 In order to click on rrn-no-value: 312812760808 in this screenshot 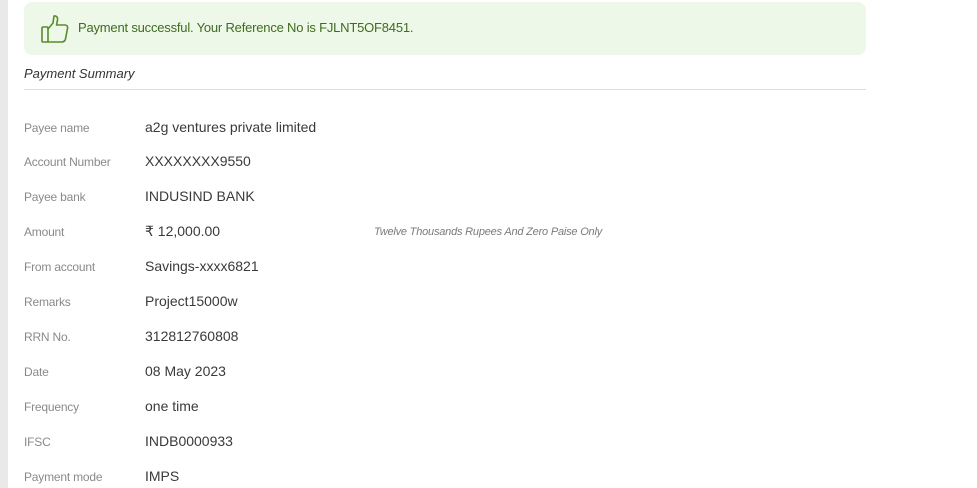, I will do `click(192, 336)`.